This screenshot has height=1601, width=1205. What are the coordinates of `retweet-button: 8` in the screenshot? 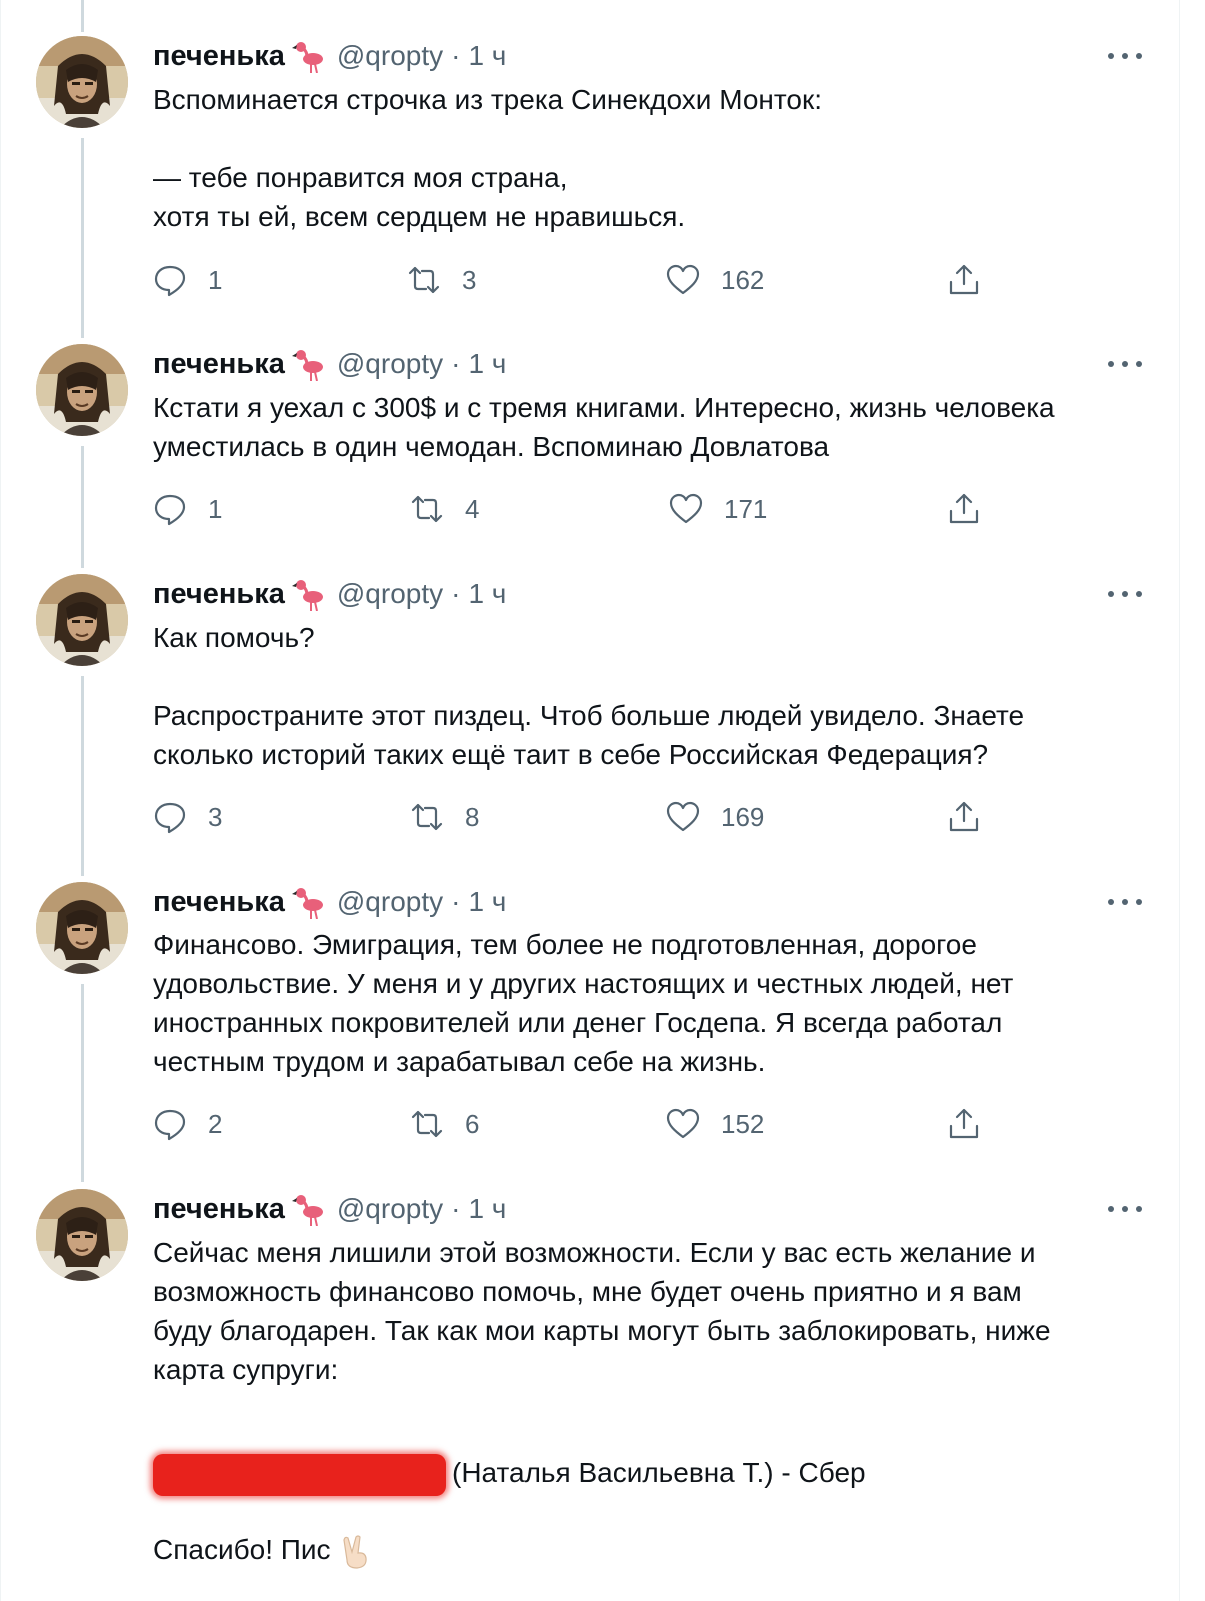 It's located at (444, 817).